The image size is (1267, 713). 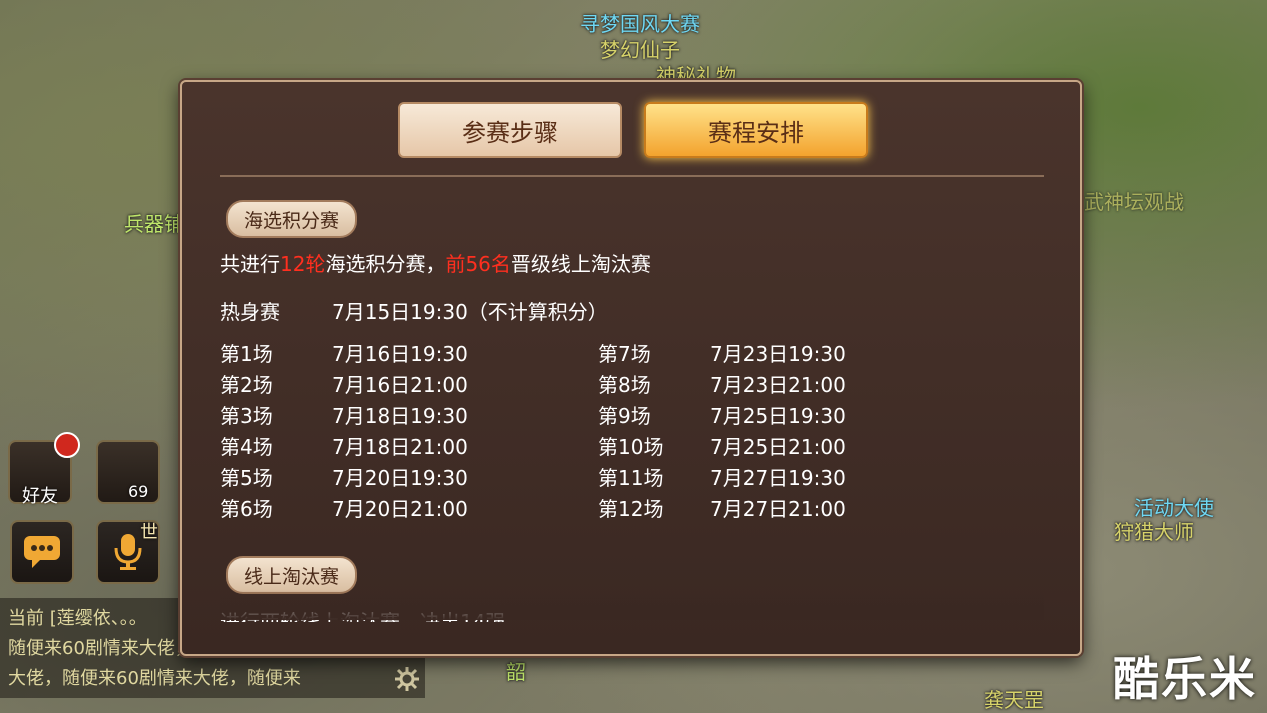 What do you see at coordinates (407, 679) in the screenshot?
I see `settings-gear-icon` at bounding box center [407, 679].